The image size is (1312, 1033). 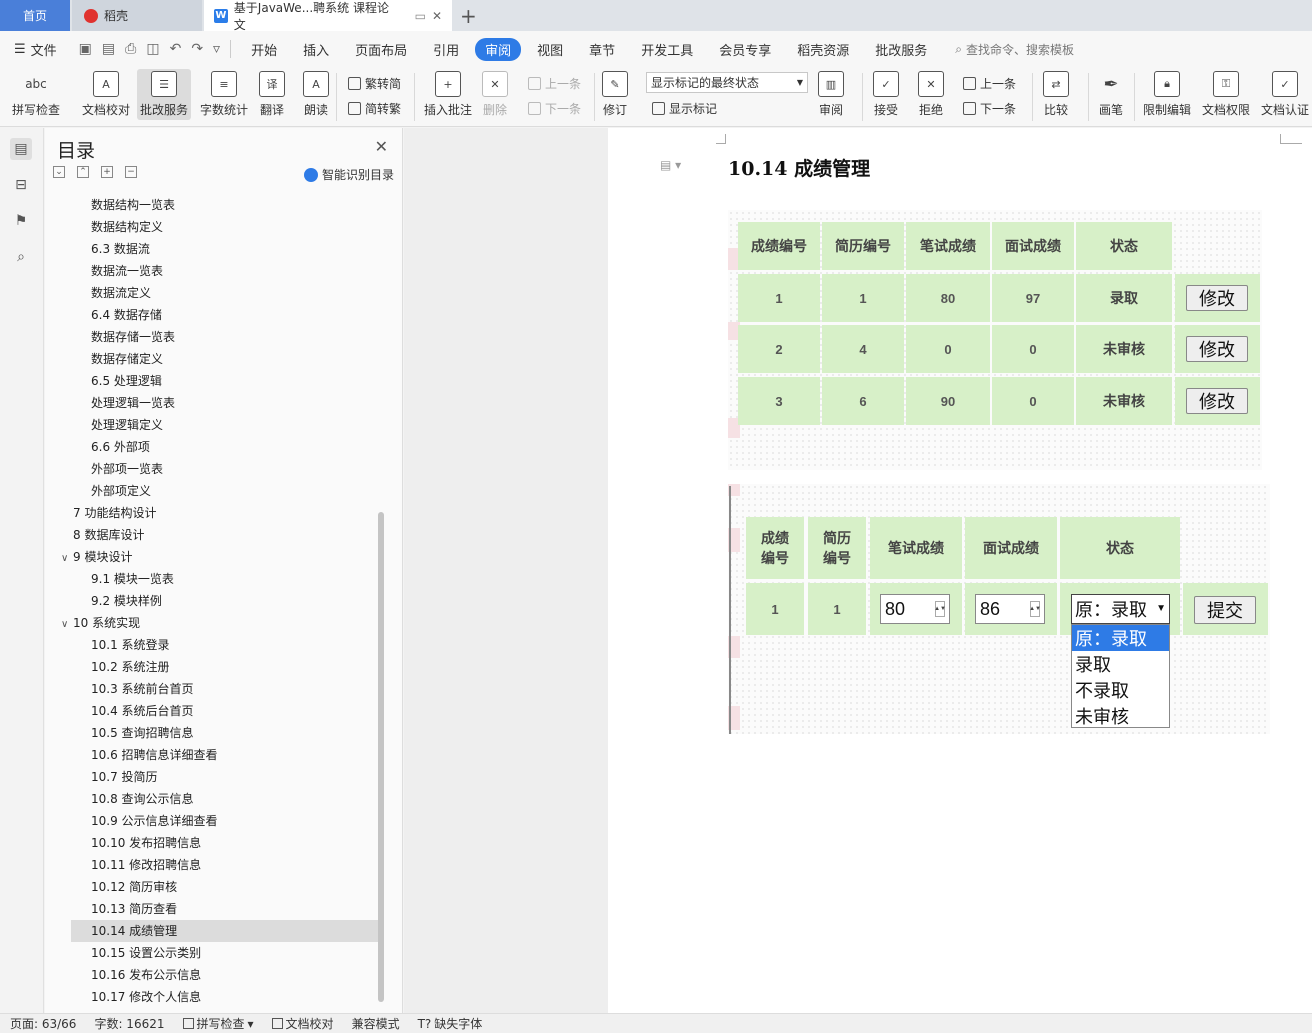 I want to click on toc-item: 10.1 系统登录, so click(x=130, y=645).